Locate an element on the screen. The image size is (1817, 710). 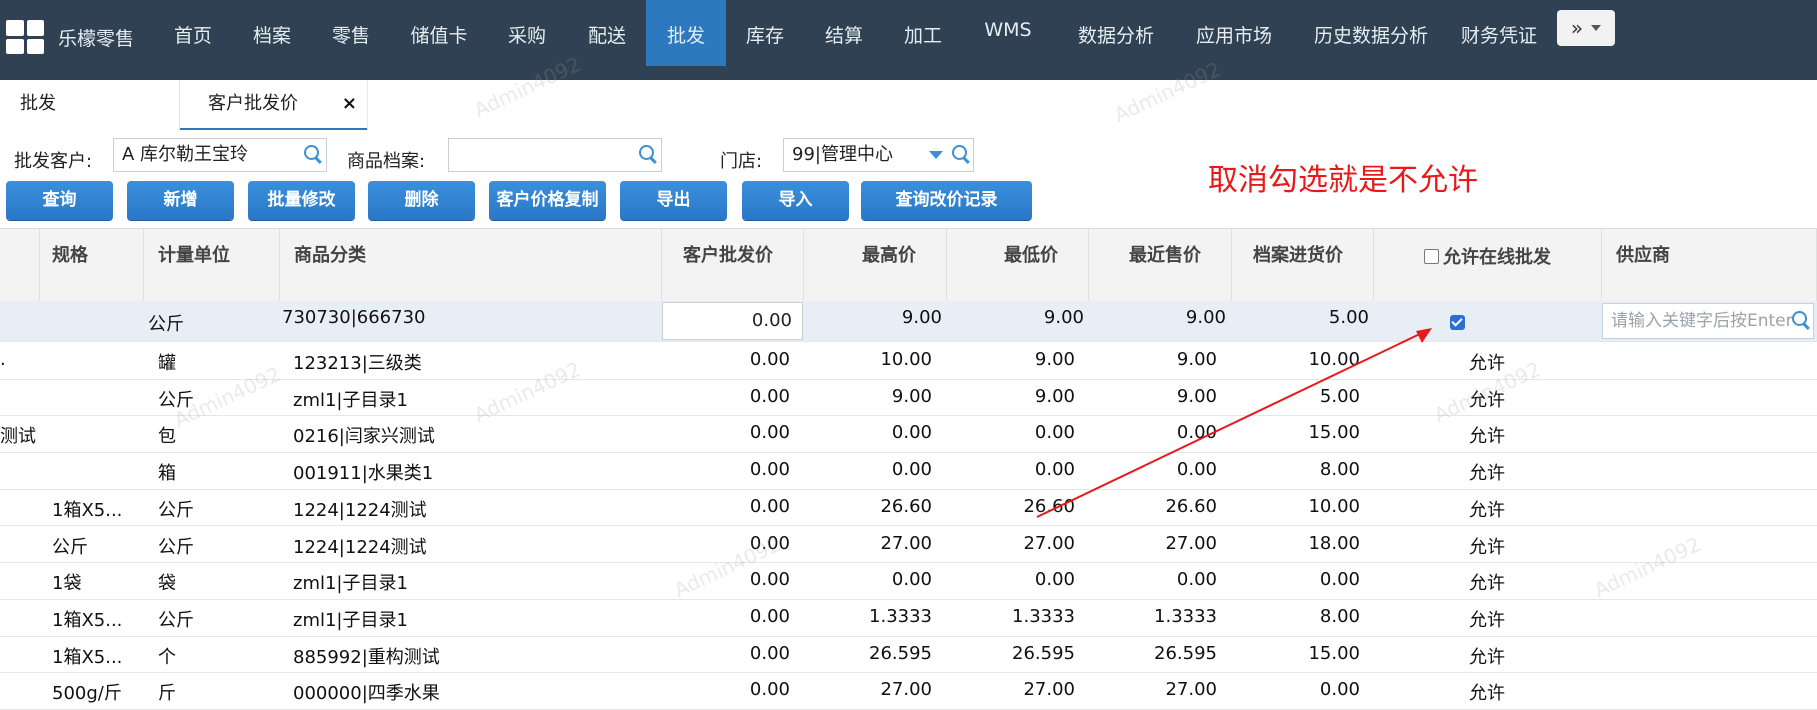
supplier-search-input: 请输入关键字后按Enter is located at coordinates (1708, 321).